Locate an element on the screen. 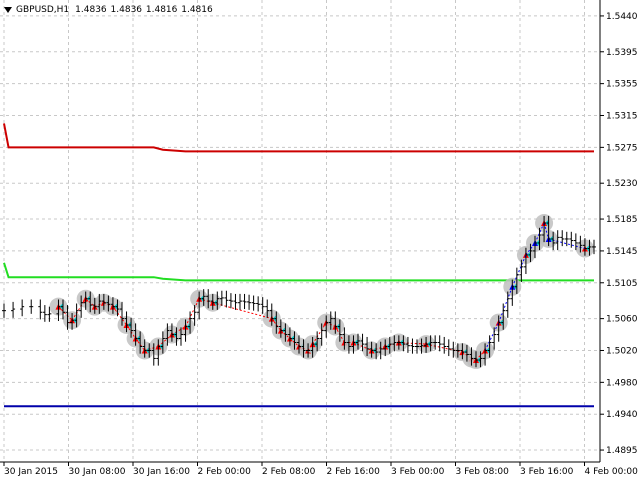 Image resolution: width=640 pixels, height=480 pixels. price-tick-label: 1.5020 is located at coordinates (622, 351).